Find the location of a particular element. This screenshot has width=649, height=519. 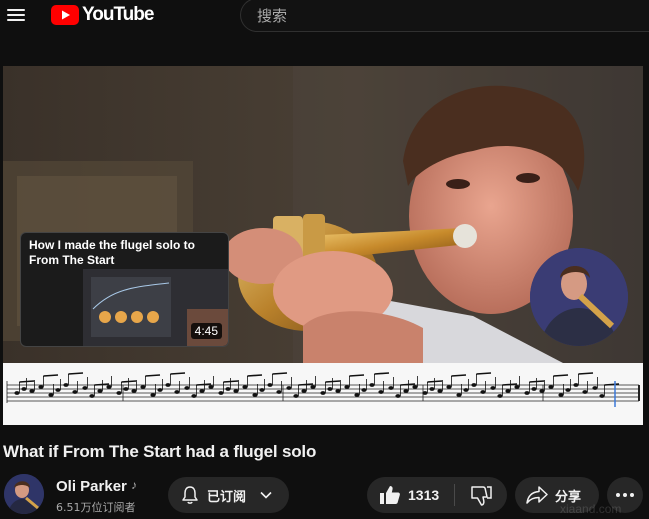

more-icon is located at coordinates (618, 495).